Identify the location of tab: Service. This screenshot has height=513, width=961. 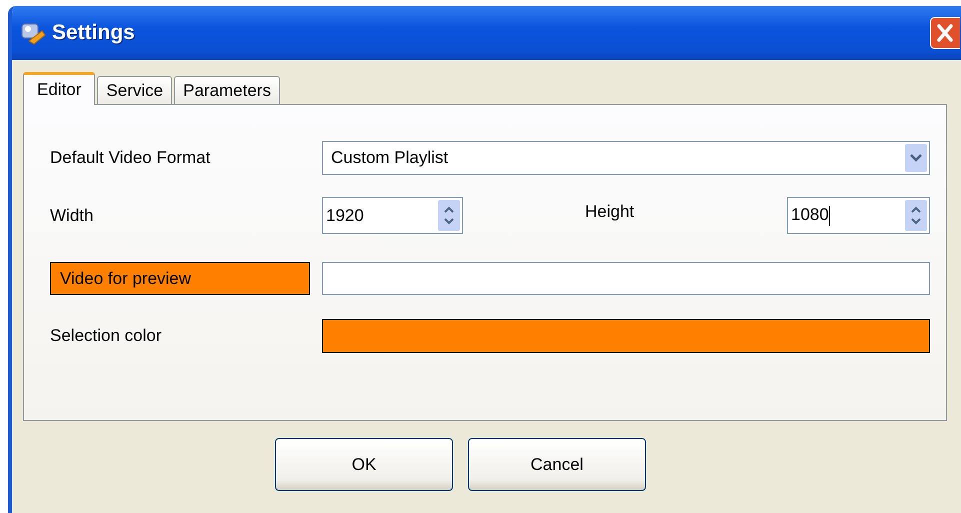
(134, 90).